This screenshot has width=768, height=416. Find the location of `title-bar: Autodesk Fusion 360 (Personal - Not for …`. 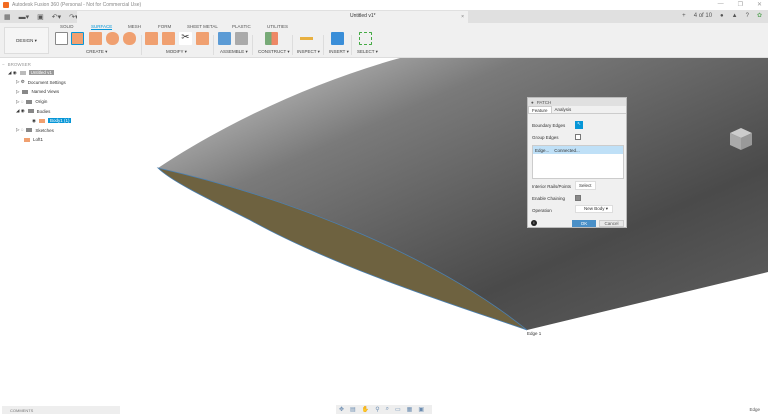

title-bar: Autodesk Fusion 360 (Personal - Not for … is located at coordinates (384, 5).